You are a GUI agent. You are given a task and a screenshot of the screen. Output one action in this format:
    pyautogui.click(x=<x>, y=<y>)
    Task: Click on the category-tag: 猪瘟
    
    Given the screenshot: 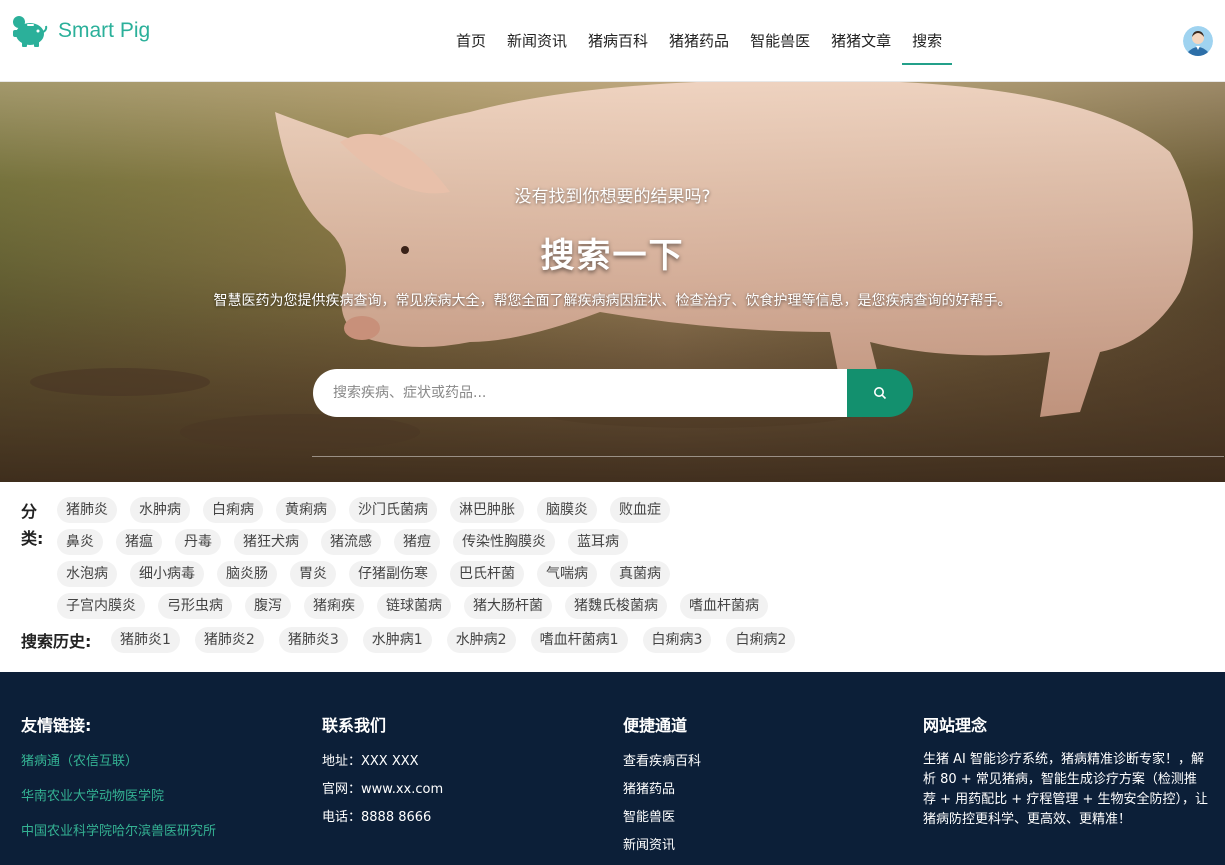 What is the action you would take?
    pyautogui.click(x=139, y=542)
    